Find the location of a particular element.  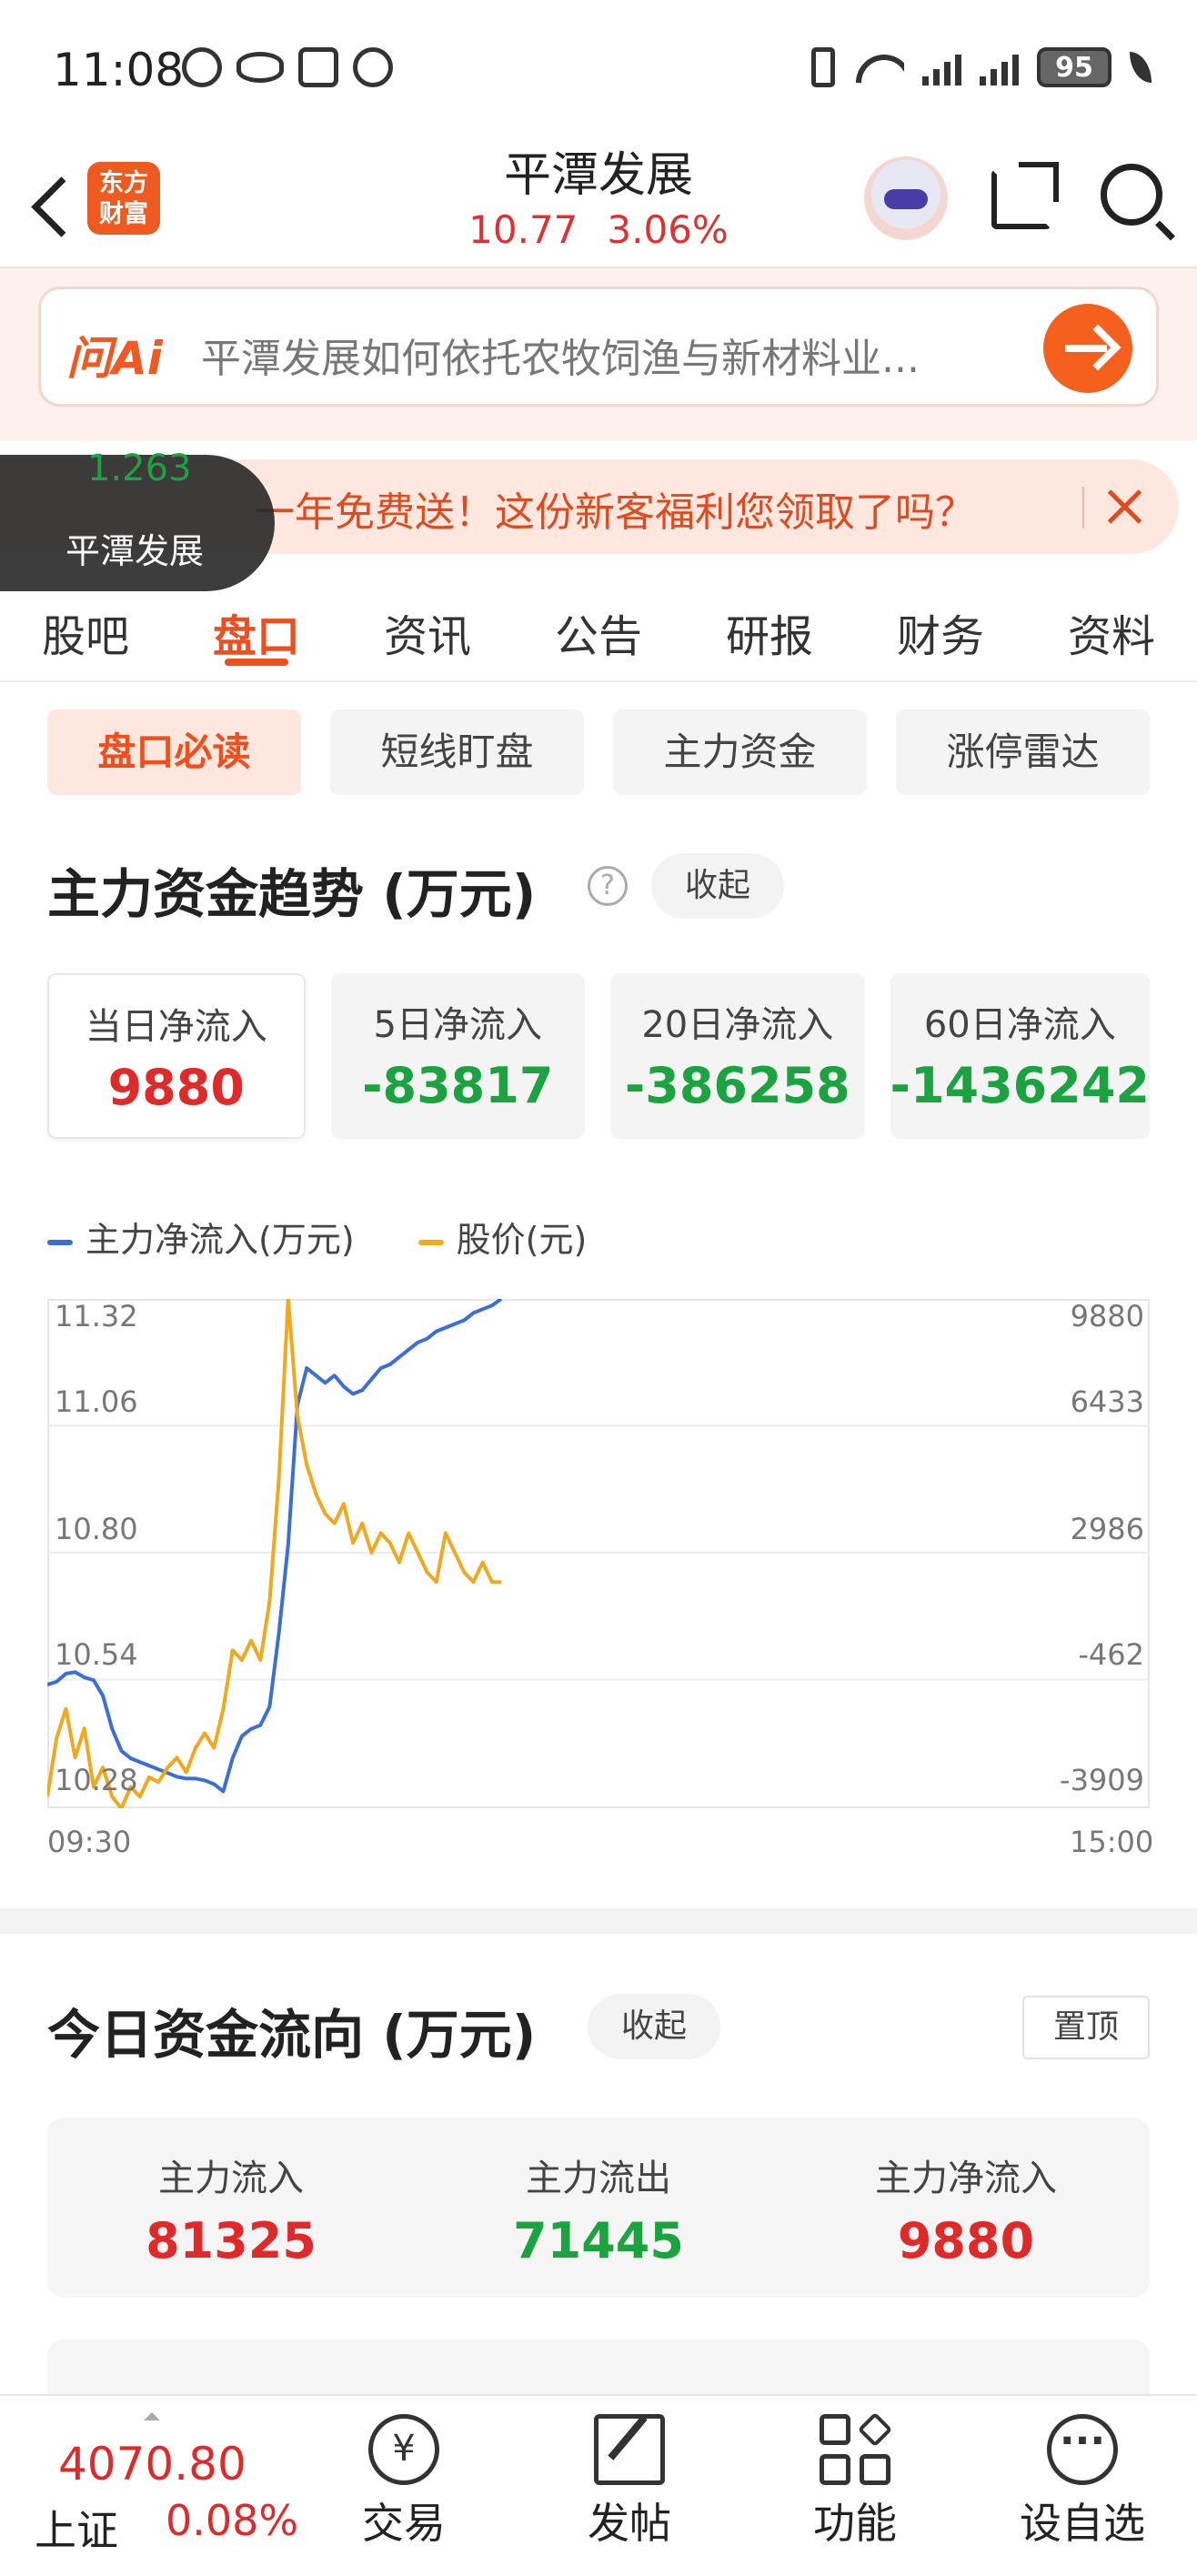

right-axis-tick: 9880 is located at coordinates (1107, 1316).